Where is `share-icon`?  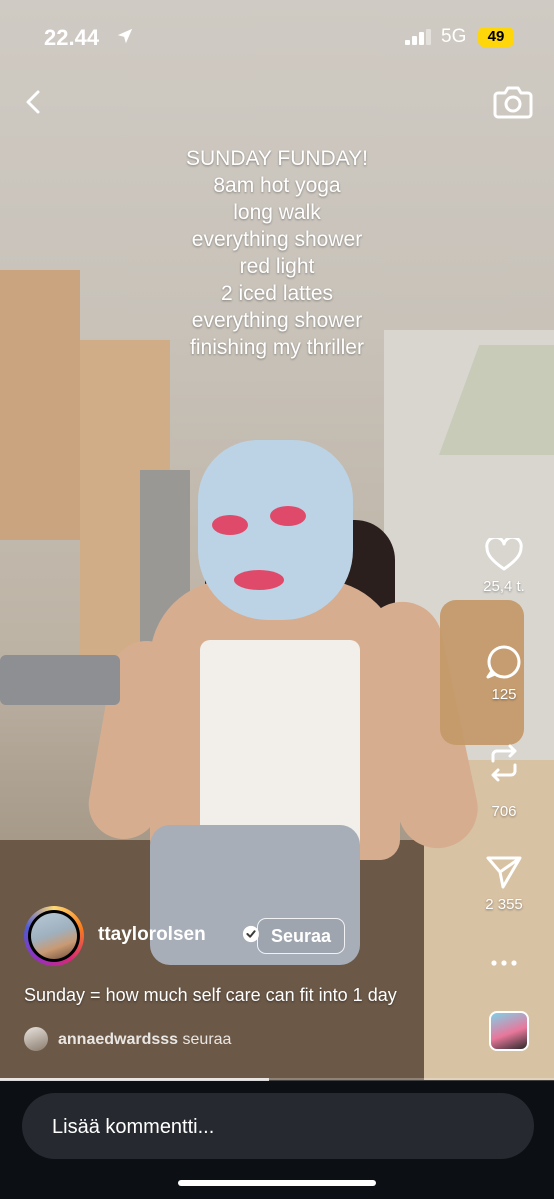
share-icon is located at coordinates (504, 872).